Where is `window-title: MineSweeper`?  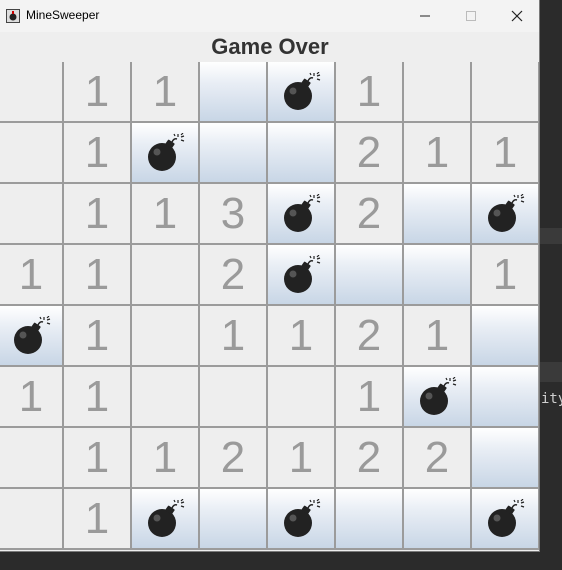 window-title: MineSweeper is located at coordinates (63, 15).